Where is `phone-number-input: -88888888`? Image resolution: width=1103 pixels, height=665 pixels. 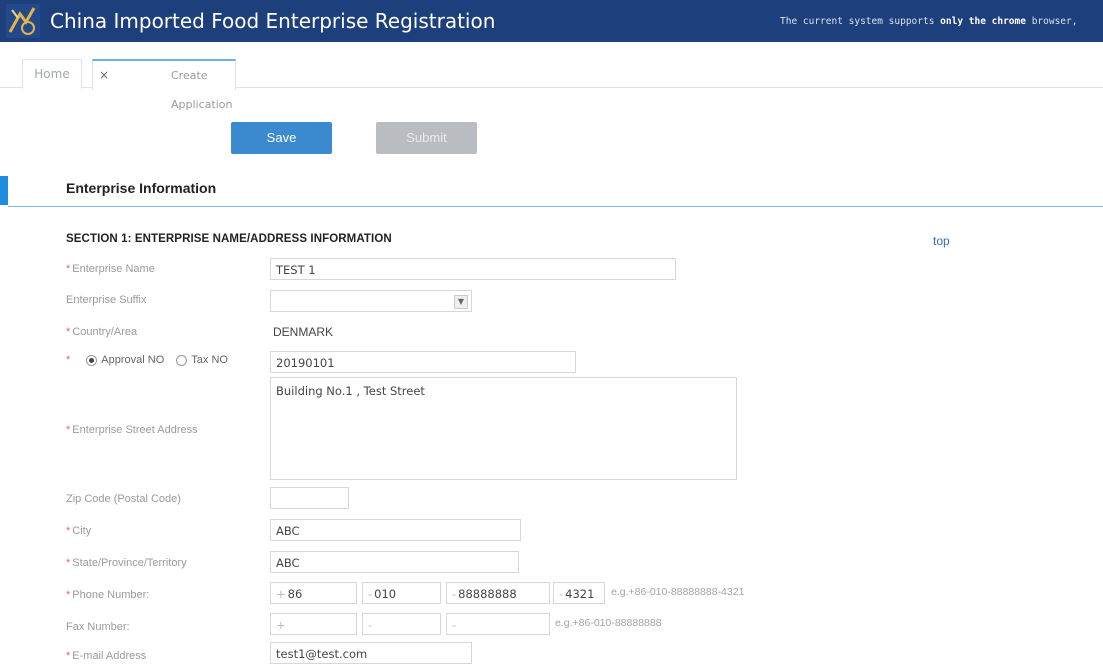
phone-number-input: -88888888 is located at coordinates (498, 593).